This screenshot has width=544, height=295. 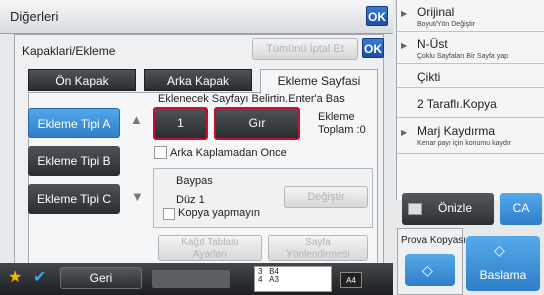 What do you see at coordinates (429, 77) in the screenshot?
I see `menu-item-title: Çikti` at bounding box center [429, 77].